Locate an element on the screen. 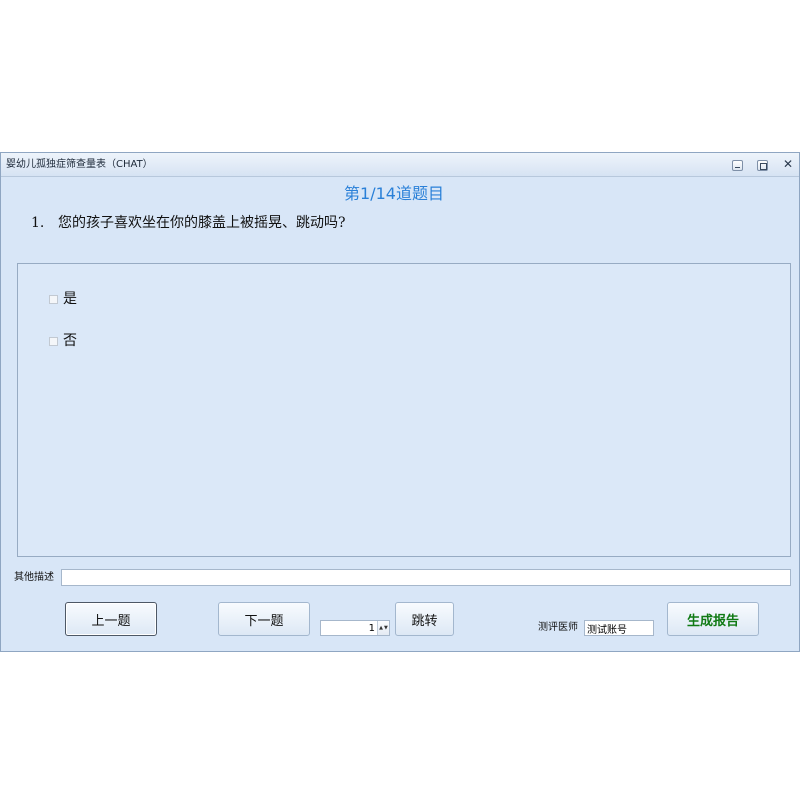 This screenshot has height=800, width=800. option-no-label: 否 is located at coordinates (70, 341).